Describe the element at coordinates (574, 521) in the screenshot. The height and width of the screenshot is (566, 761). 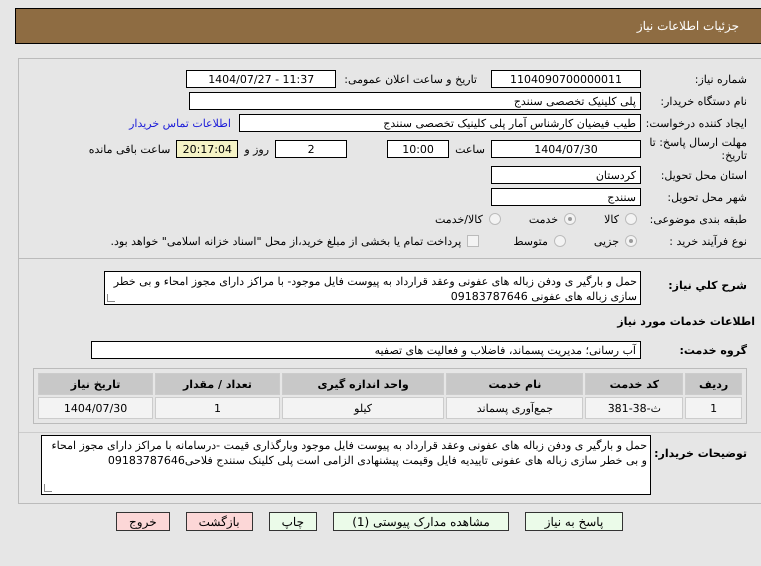
I see `action-button: پاسخ به نیاز` at that location.